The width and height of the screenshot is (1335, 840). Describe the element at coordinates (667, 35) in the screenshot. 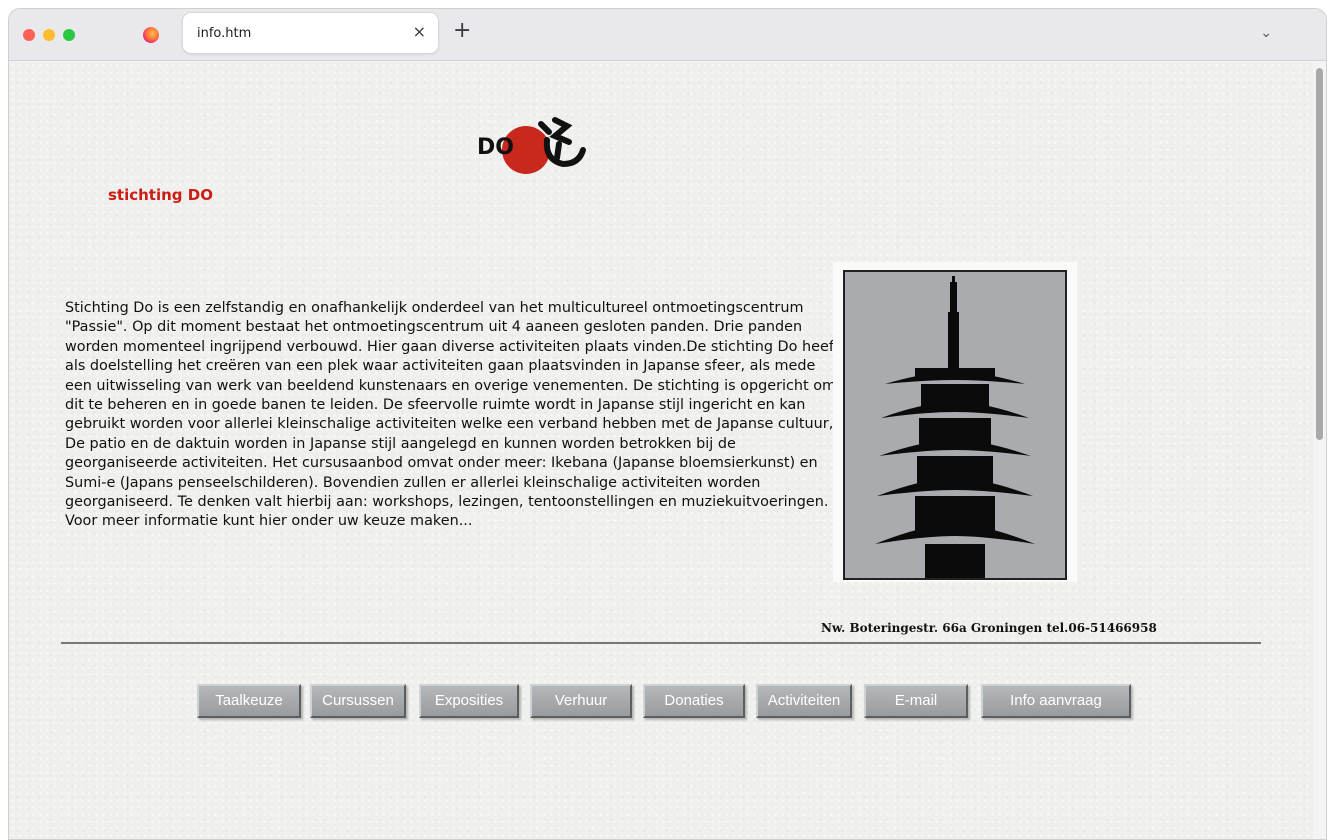

I see `tab-bar: info.htm × + ⌄` at that location.